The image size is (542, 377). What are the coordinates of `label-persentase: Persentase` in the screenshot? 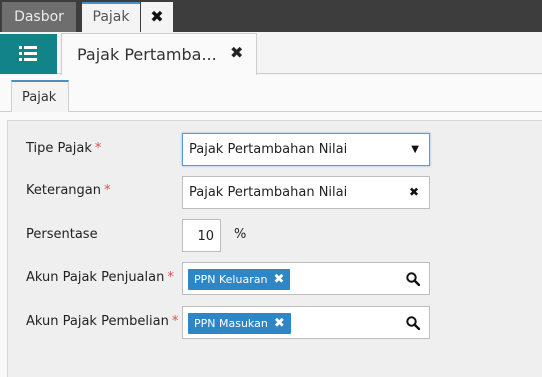 It's located at (62, 234).